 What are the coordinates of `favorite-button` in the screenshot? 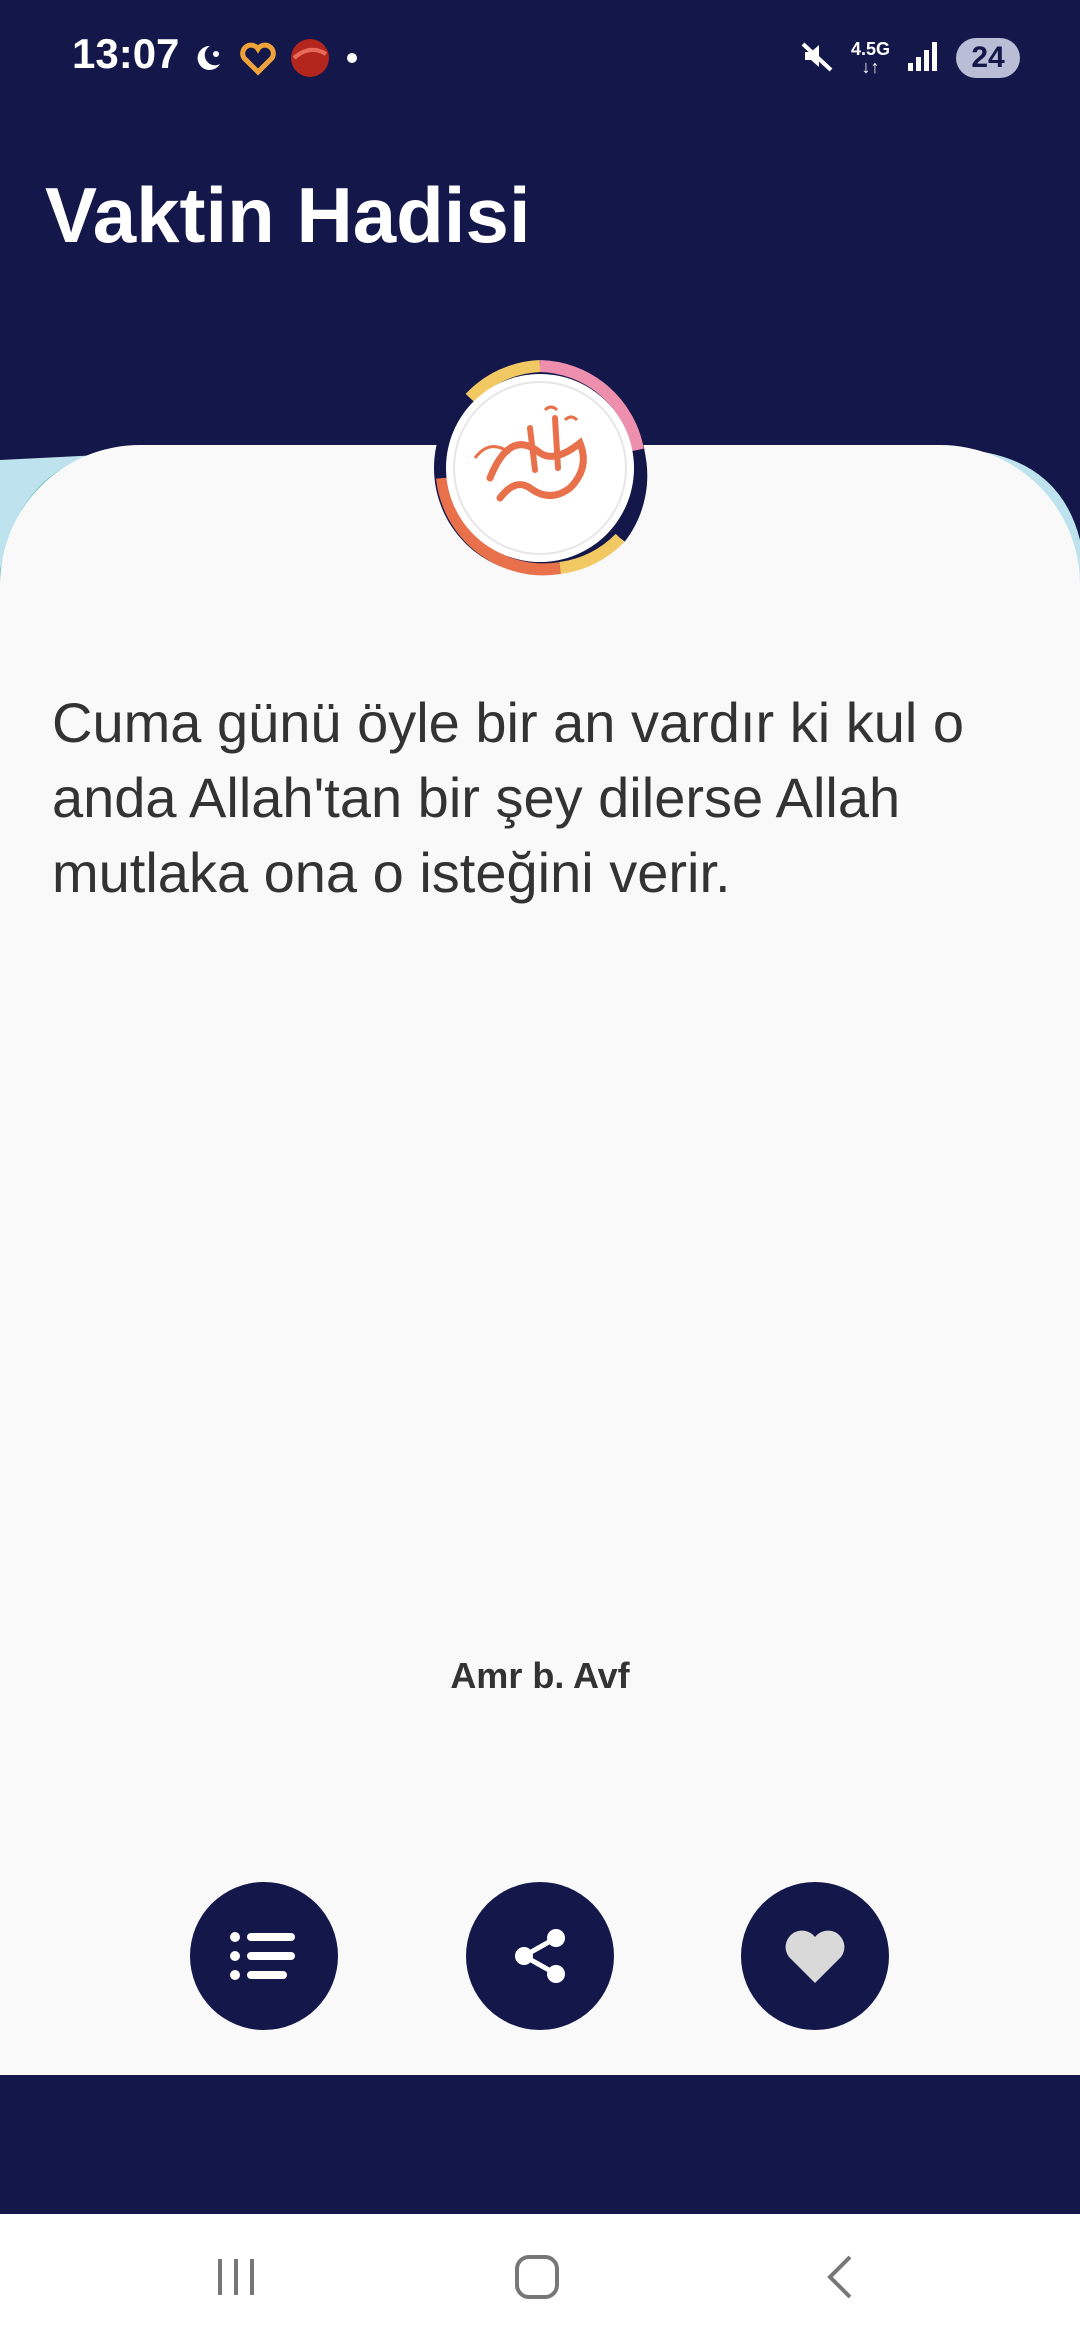 It's located at (815, 1956).